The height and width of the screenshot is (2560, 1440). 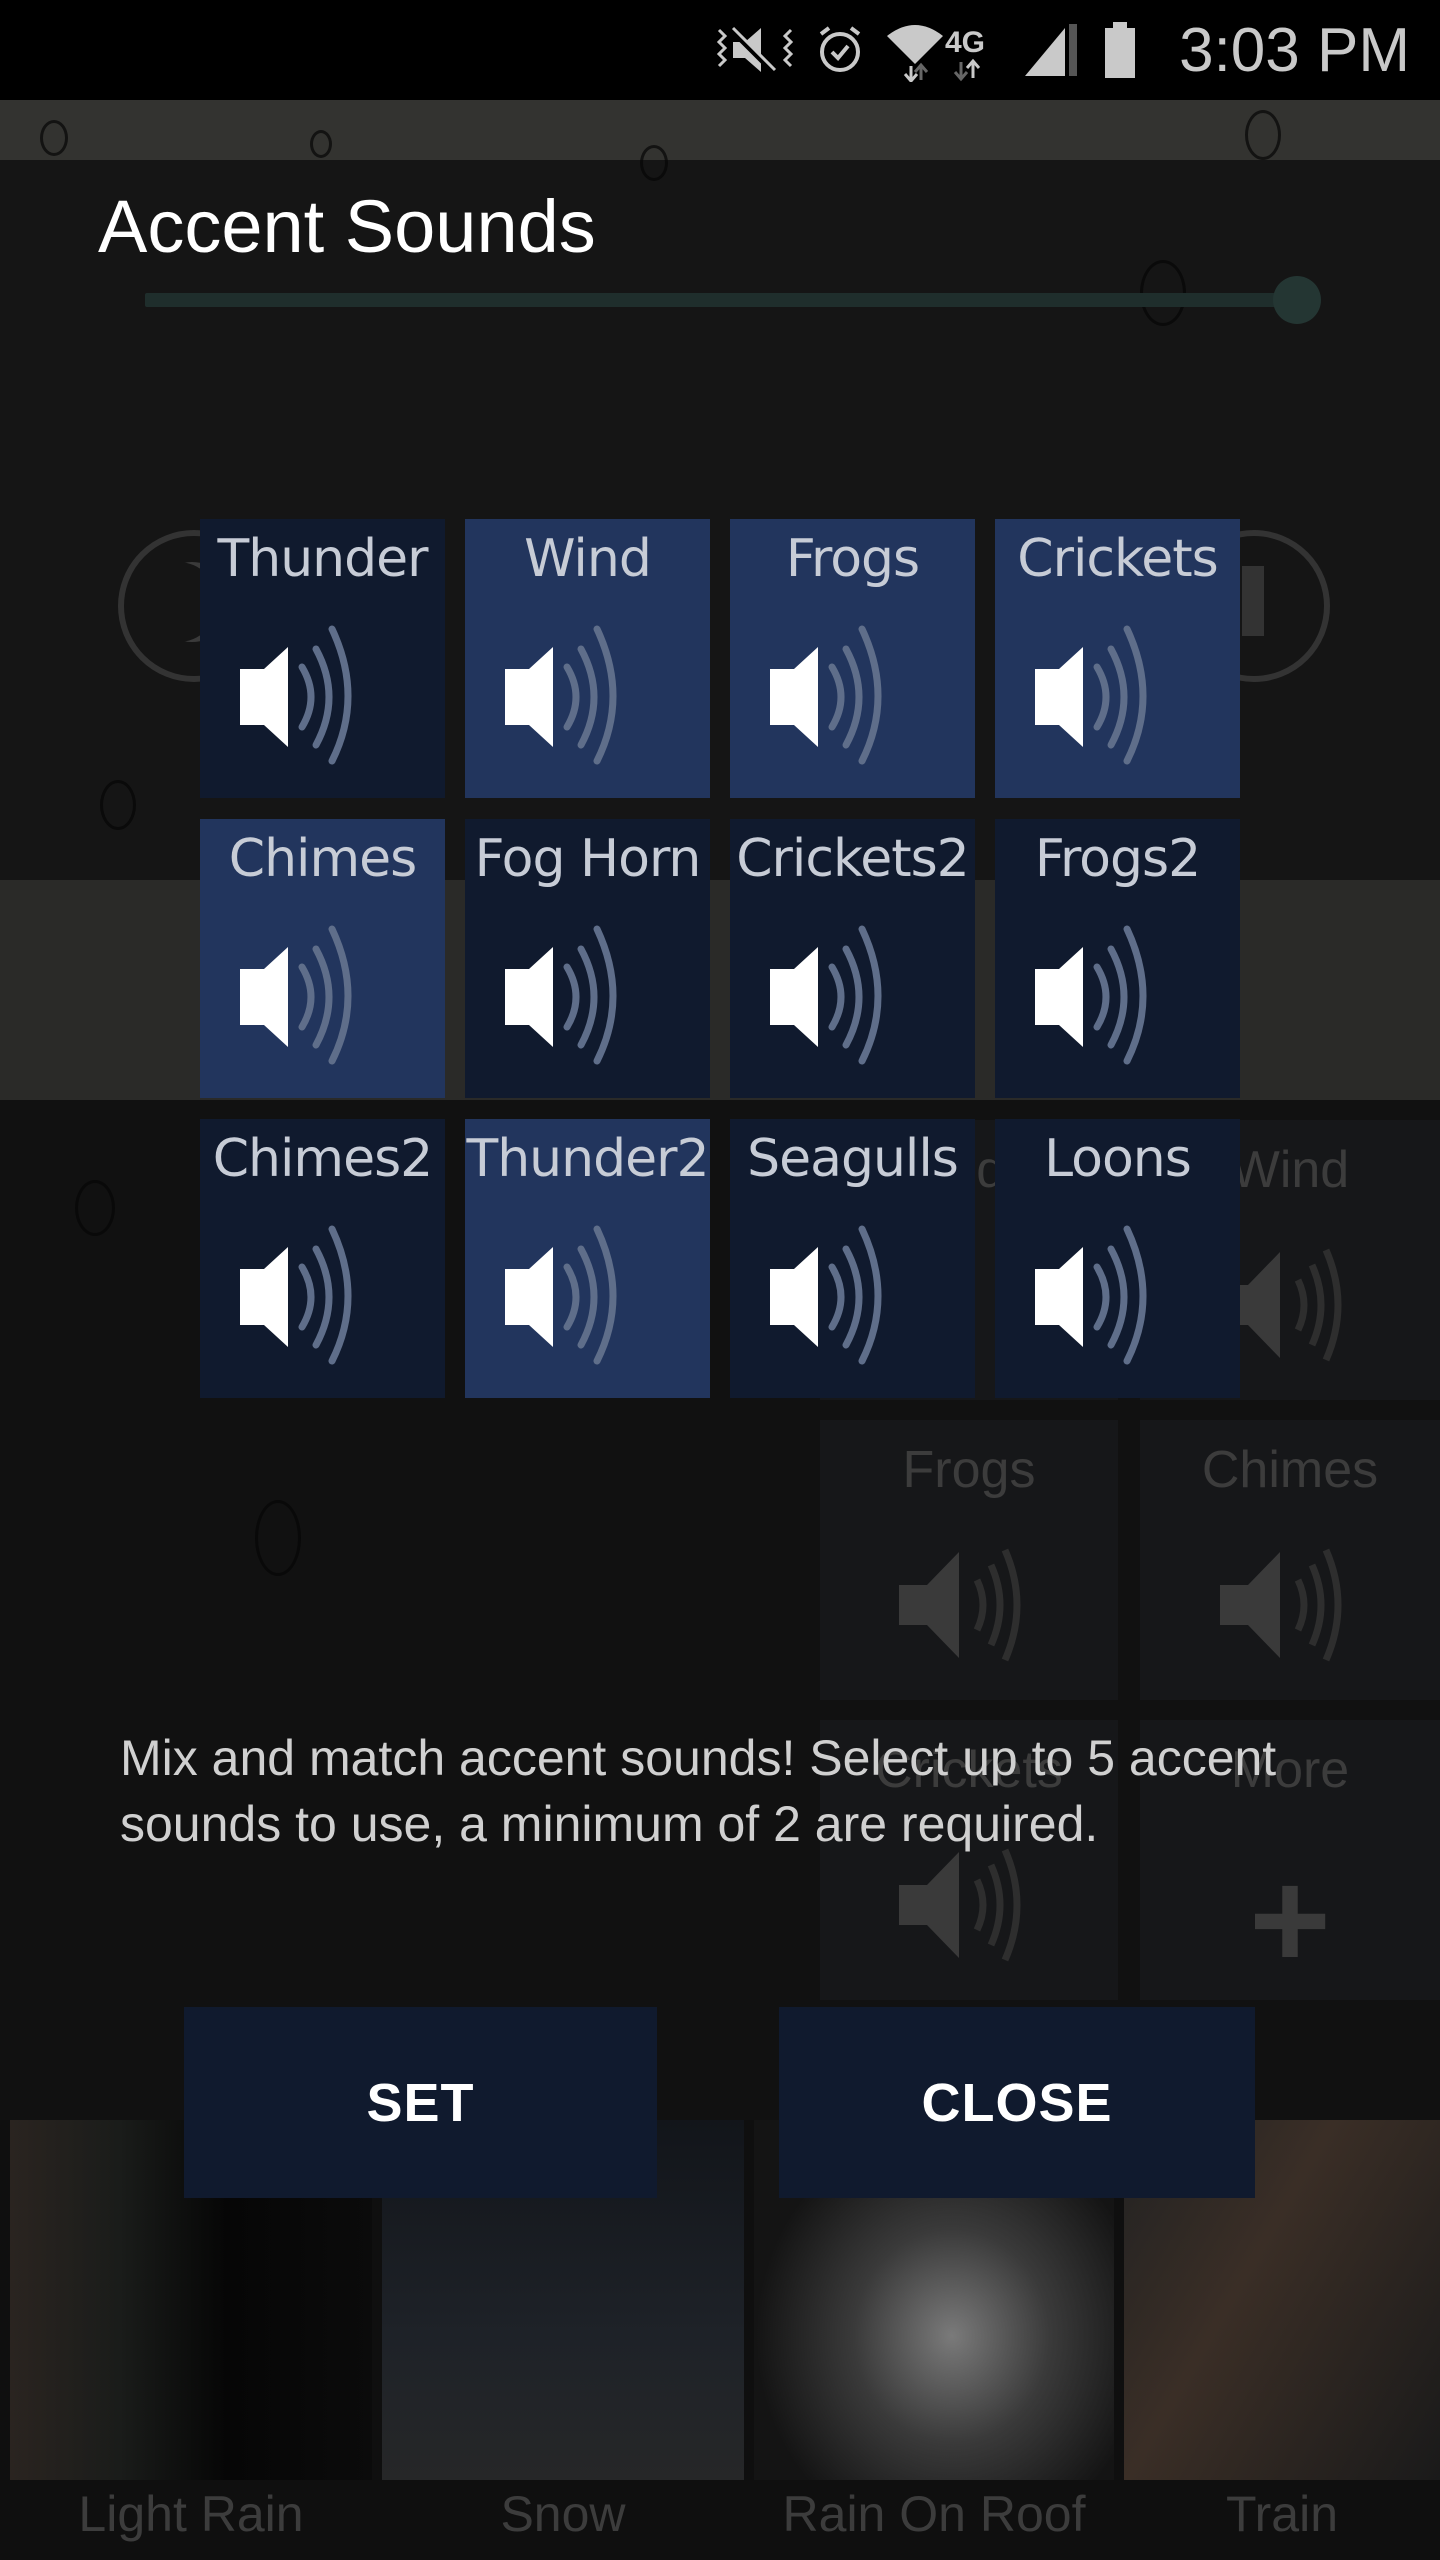 I want to click on tile-label: Fog Horn, so click(x=588, y=859).